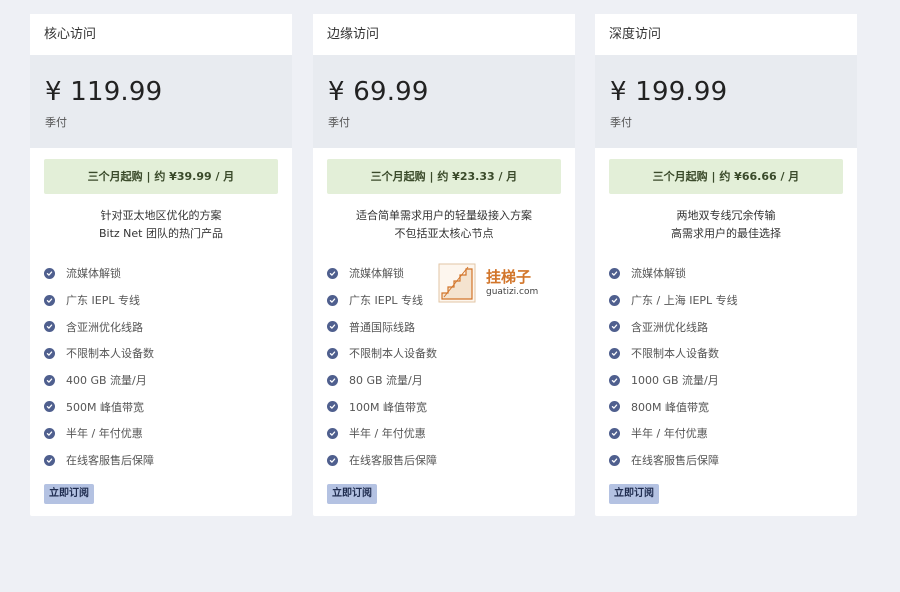 This screenshot has width=900, height=592. Describe the element at coordinates (168, 380) in the screenshot. I see `feature-item: 400 GB 流量/月` at that location.